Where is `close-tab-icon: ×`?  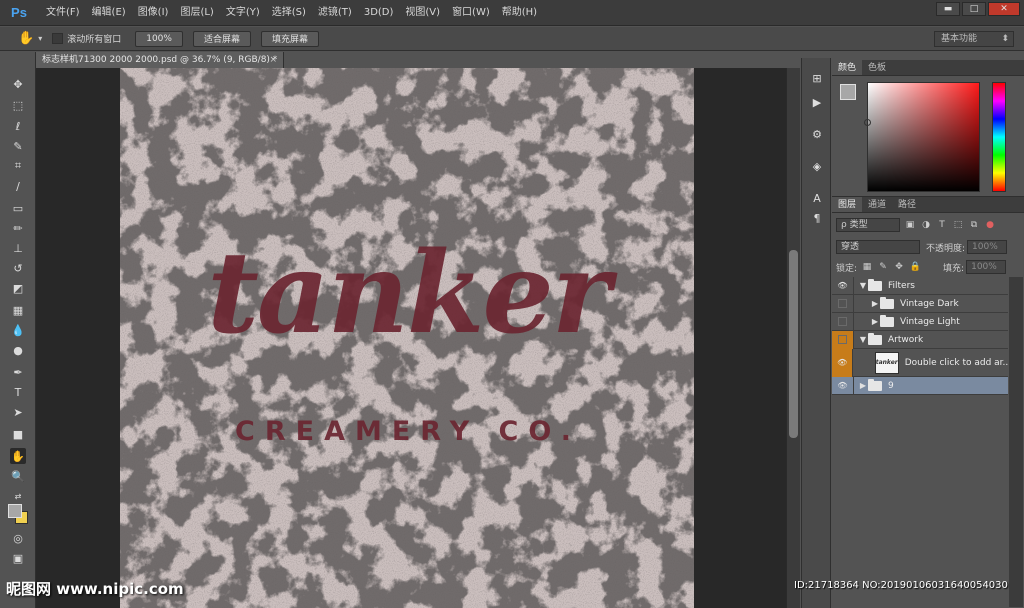
close-tab-icon: × is located at coordinates (273, 60).